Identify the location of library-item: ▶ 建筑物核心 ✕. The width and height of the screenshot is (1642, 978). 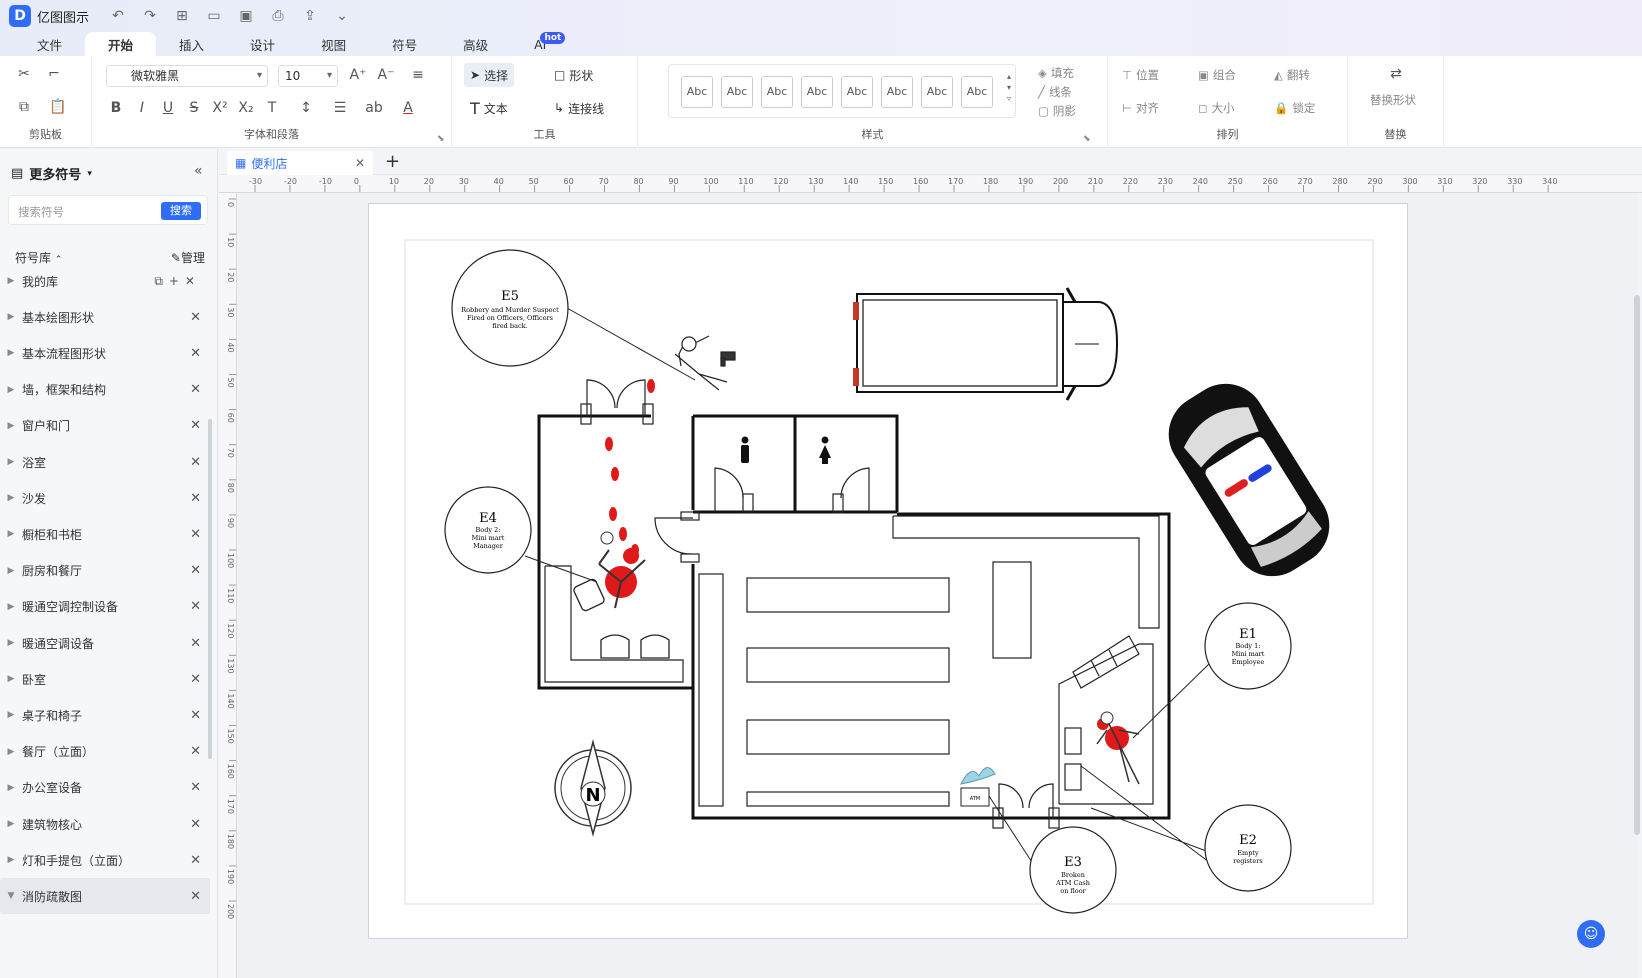
(105, 824).